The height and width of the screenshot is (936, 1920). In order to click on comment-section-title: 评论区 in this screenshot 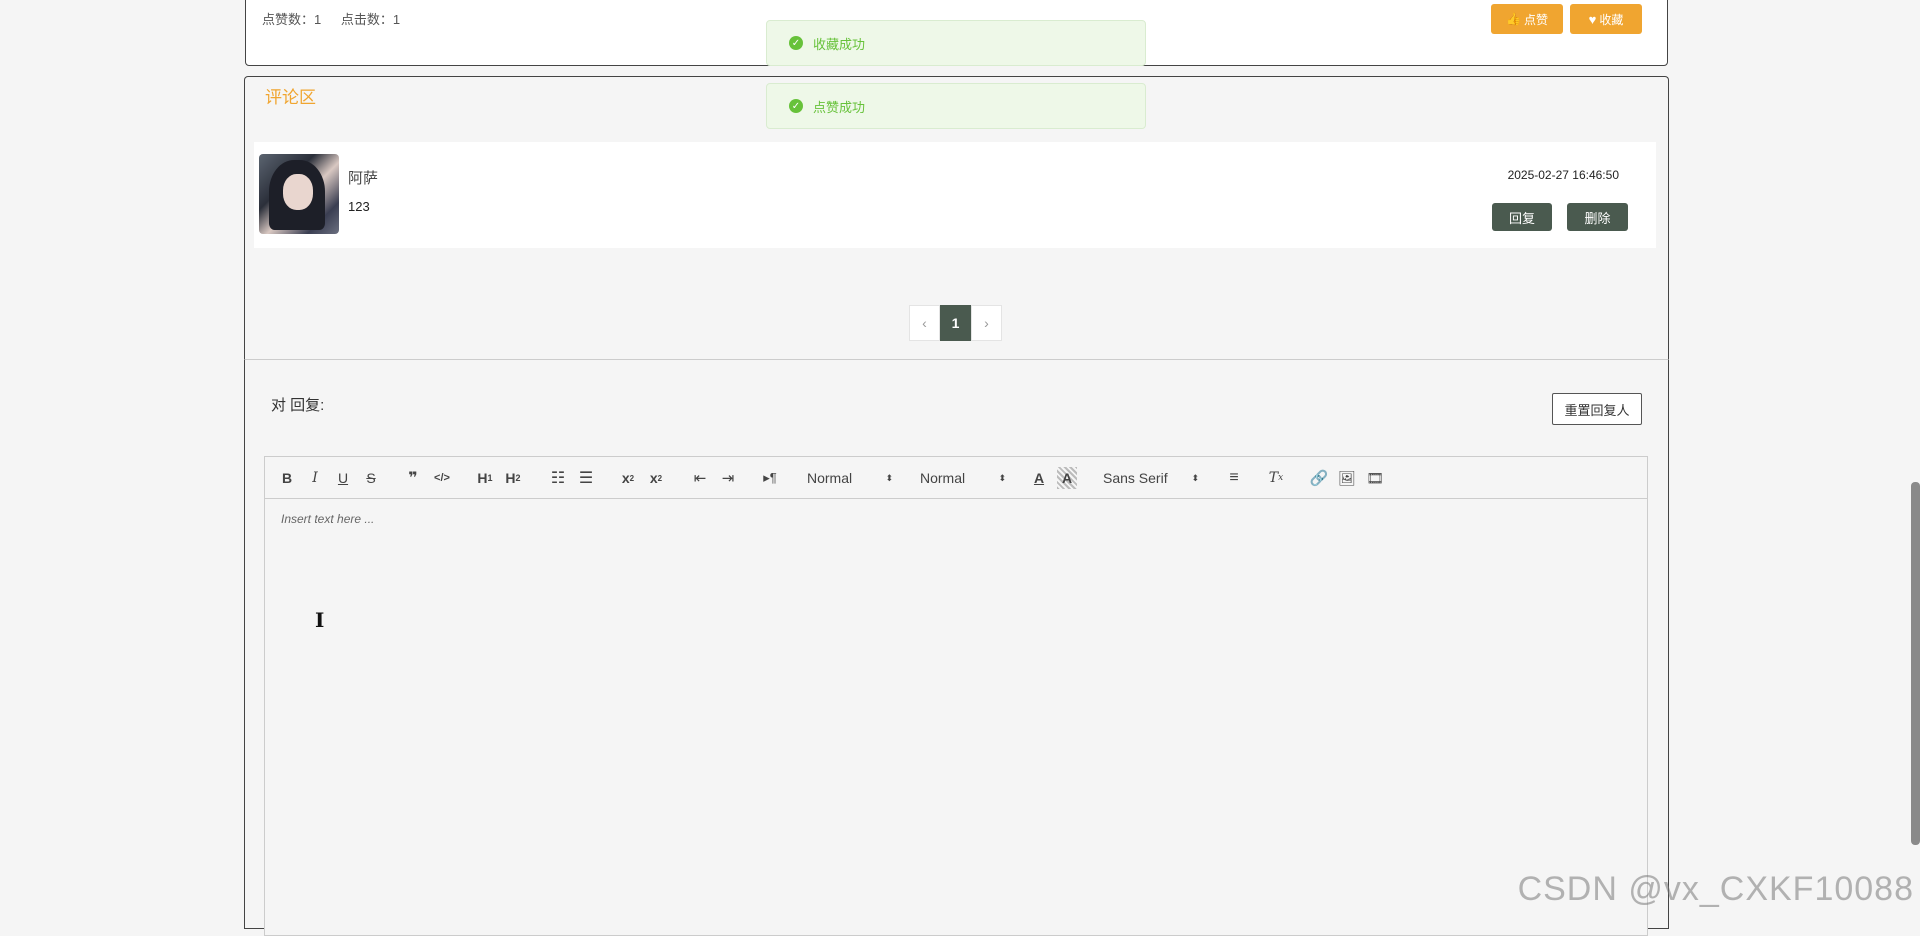, I will do `click(290, 97)`.